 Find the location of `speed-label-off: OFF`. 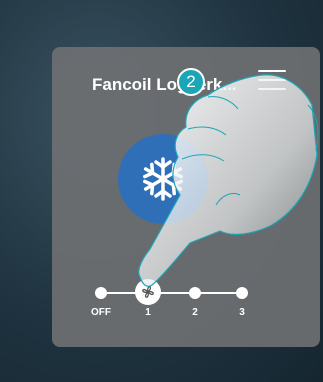

speed-label-off: OFF is located at coordinates (101, 312).